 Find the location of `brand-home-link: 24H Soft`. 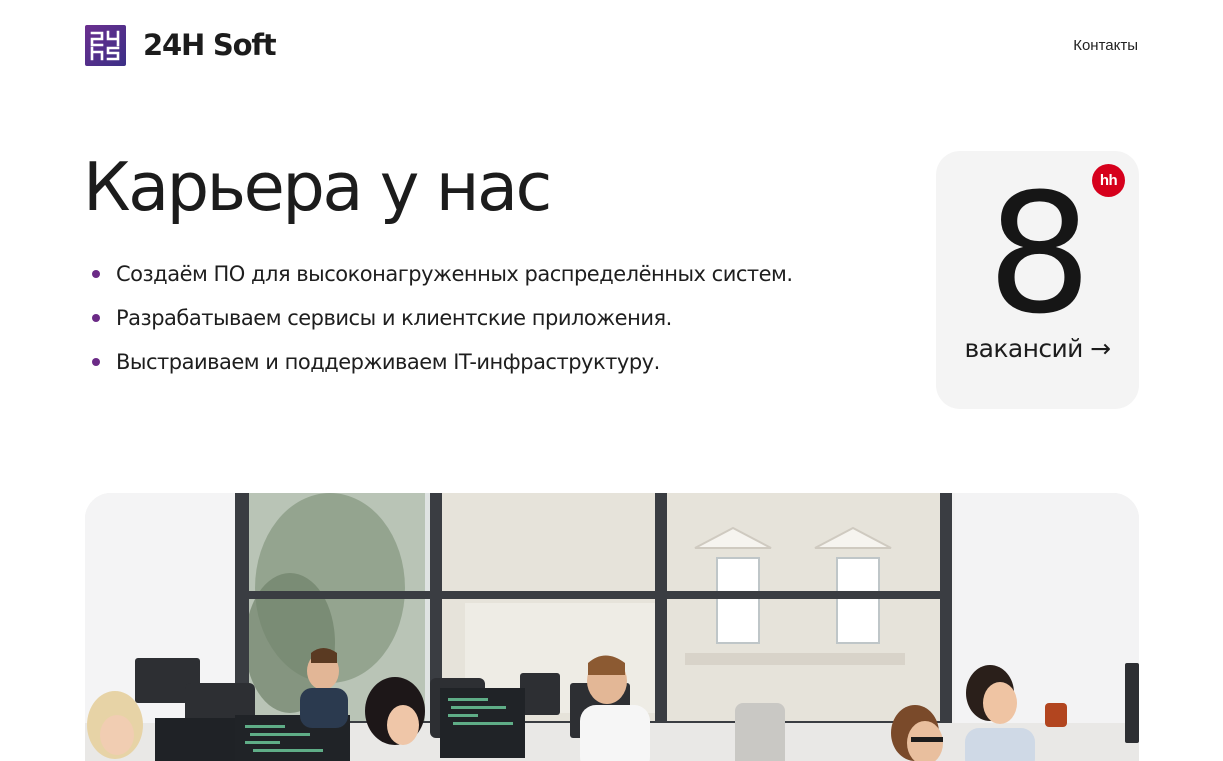

brand-home-link: 24H Soft is located at coordinates (181, 45).